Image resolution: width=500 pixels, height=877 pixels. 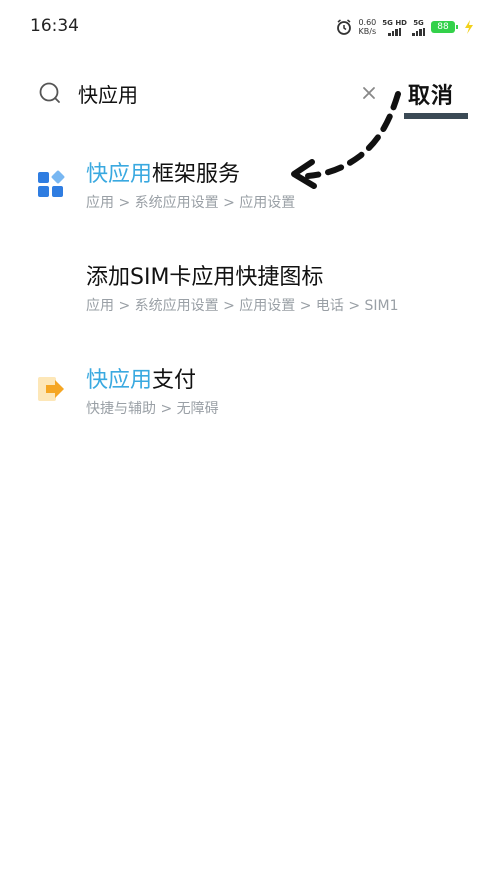 I want to click on clear-icon, so click(x=369, y=93).